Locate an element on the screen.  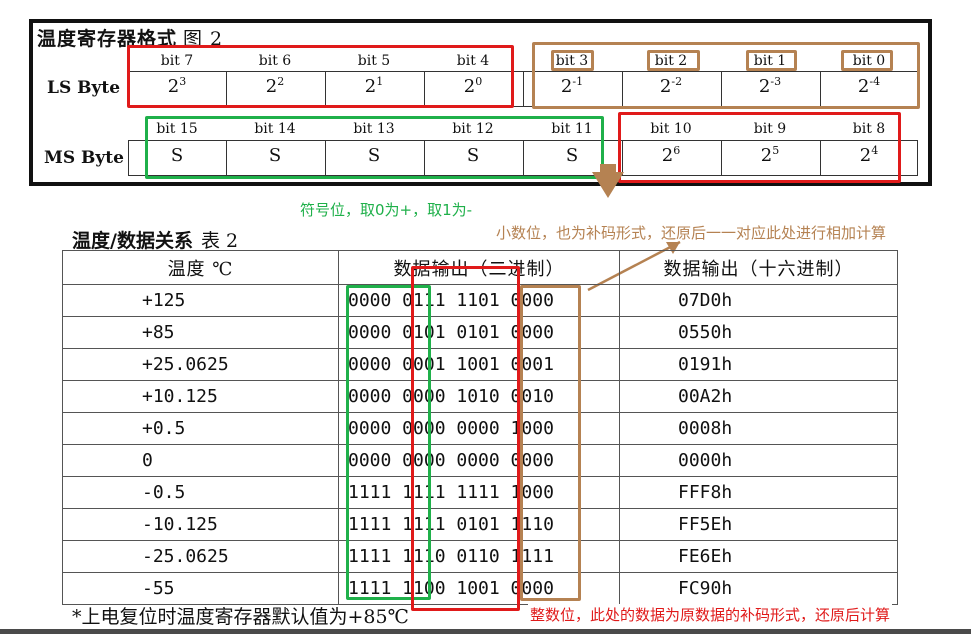
cell-divider is located at coordinates (523, 89).